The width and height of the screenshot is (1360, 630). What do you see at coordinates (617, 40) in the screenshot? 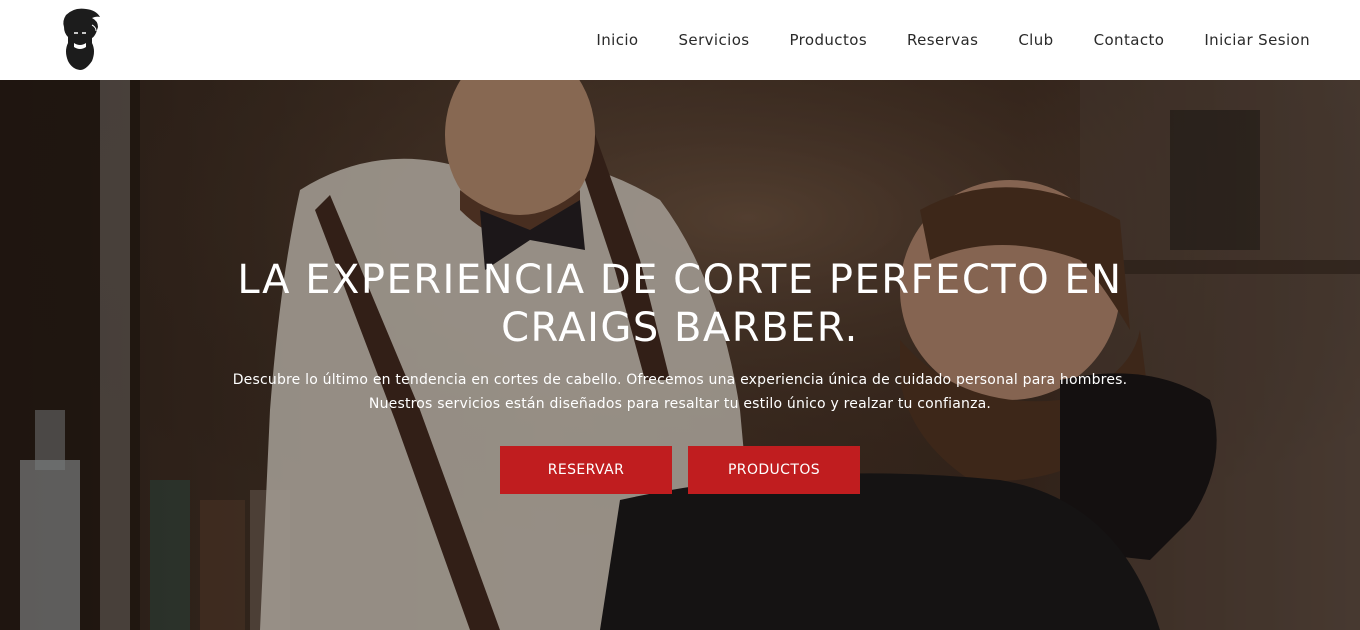
I see `nav-inicio: Inicio` at bounding box center [617, 40].